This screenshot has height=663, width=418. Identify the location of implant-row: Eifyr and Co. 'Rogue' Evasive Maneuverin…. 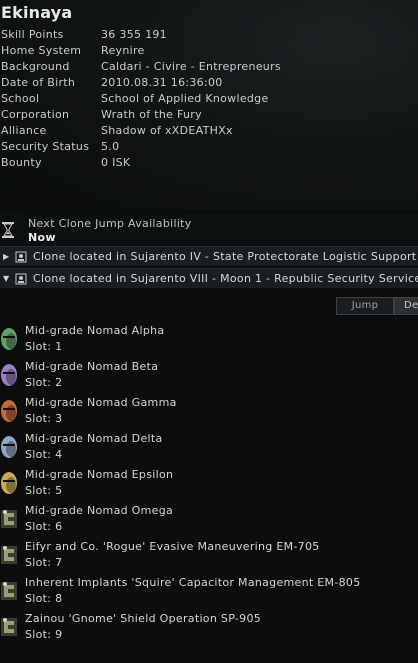
(209, 555).